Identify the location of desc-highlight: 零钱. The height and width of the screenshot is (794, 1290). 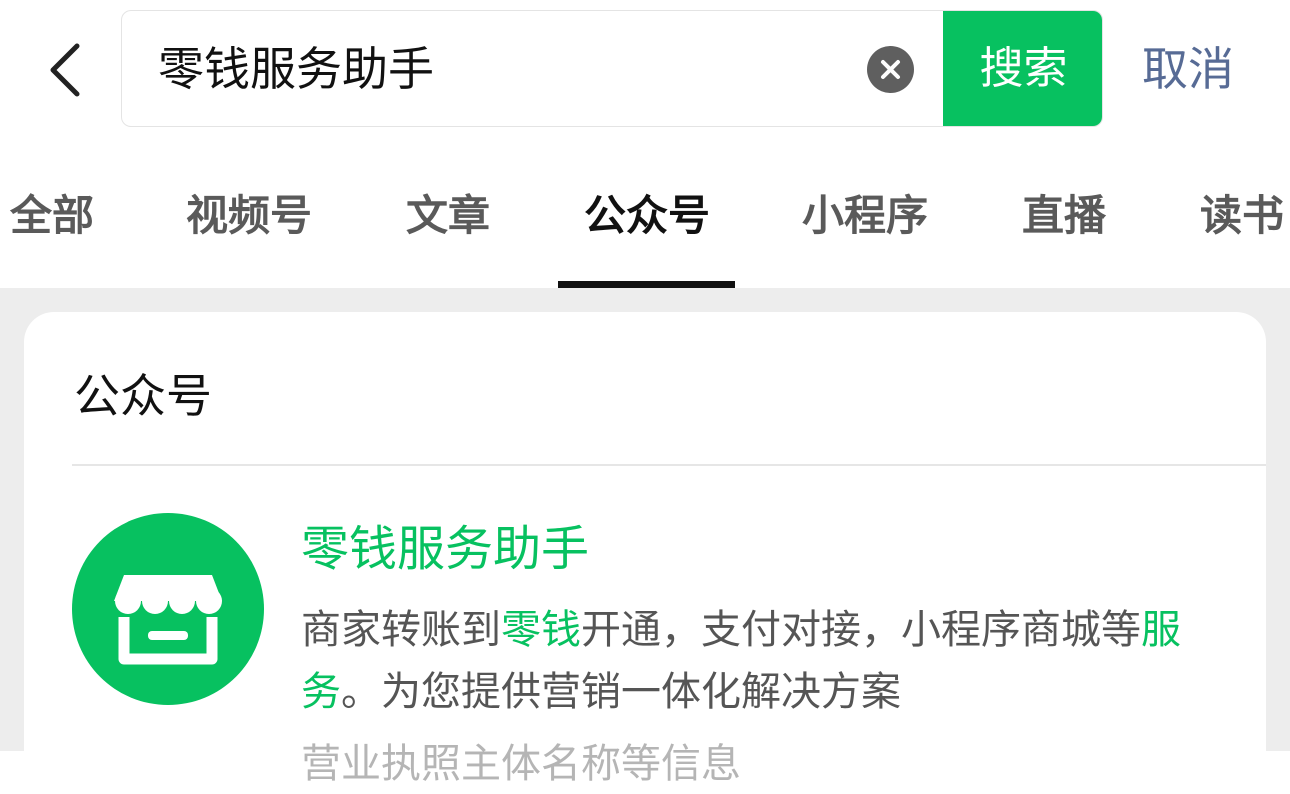
(541, 630).